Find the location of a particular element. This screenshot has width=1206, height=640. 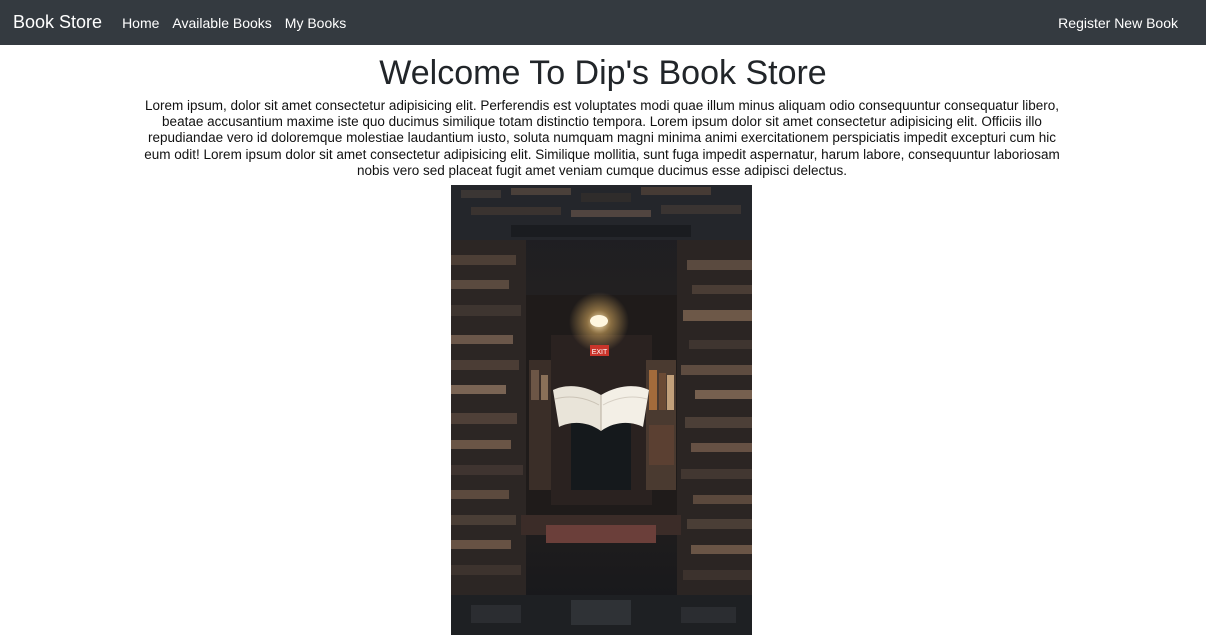

nav-right: Register New Book is located at coordinates (1118, 22).